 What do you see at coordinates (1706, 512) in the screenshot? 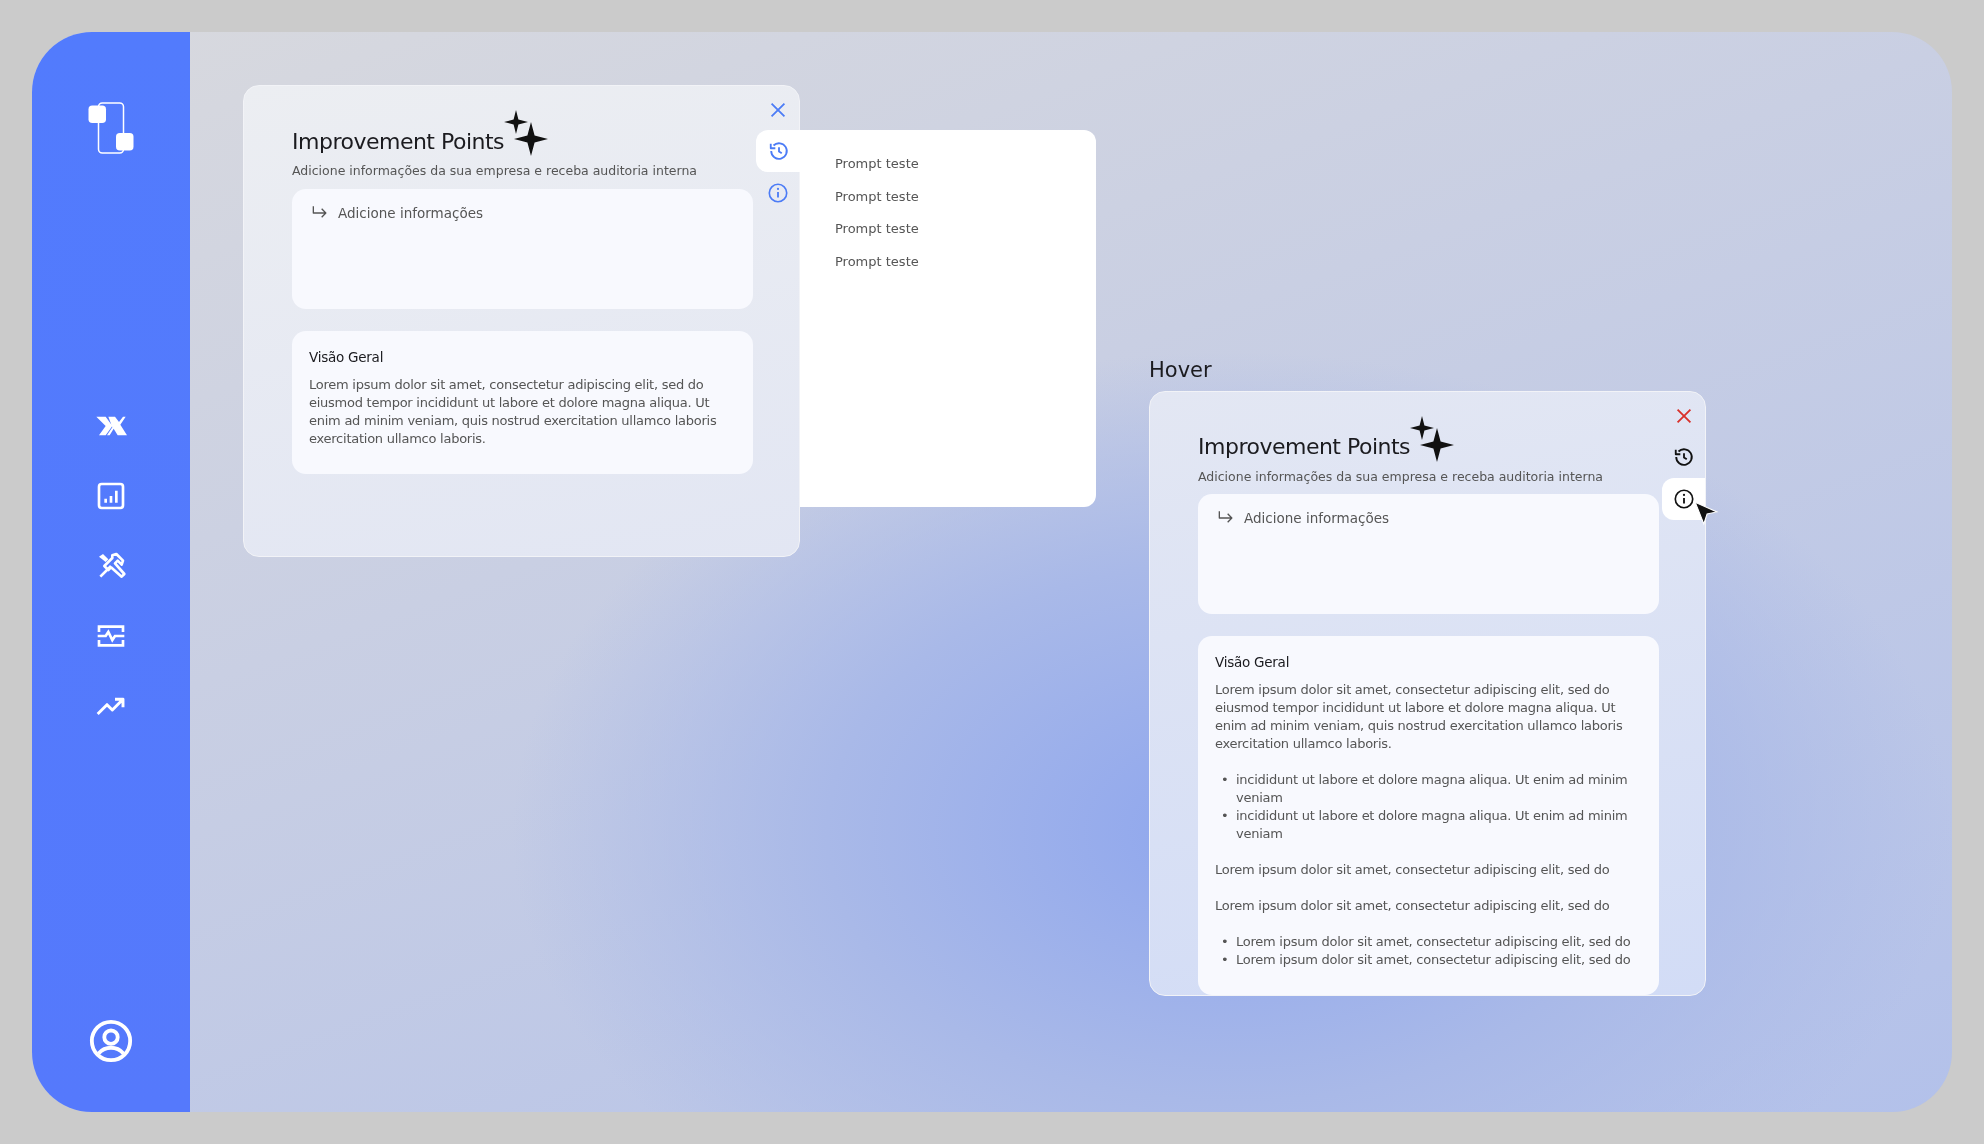
I see `cursor-icon` at bounding box center [1706, 512].